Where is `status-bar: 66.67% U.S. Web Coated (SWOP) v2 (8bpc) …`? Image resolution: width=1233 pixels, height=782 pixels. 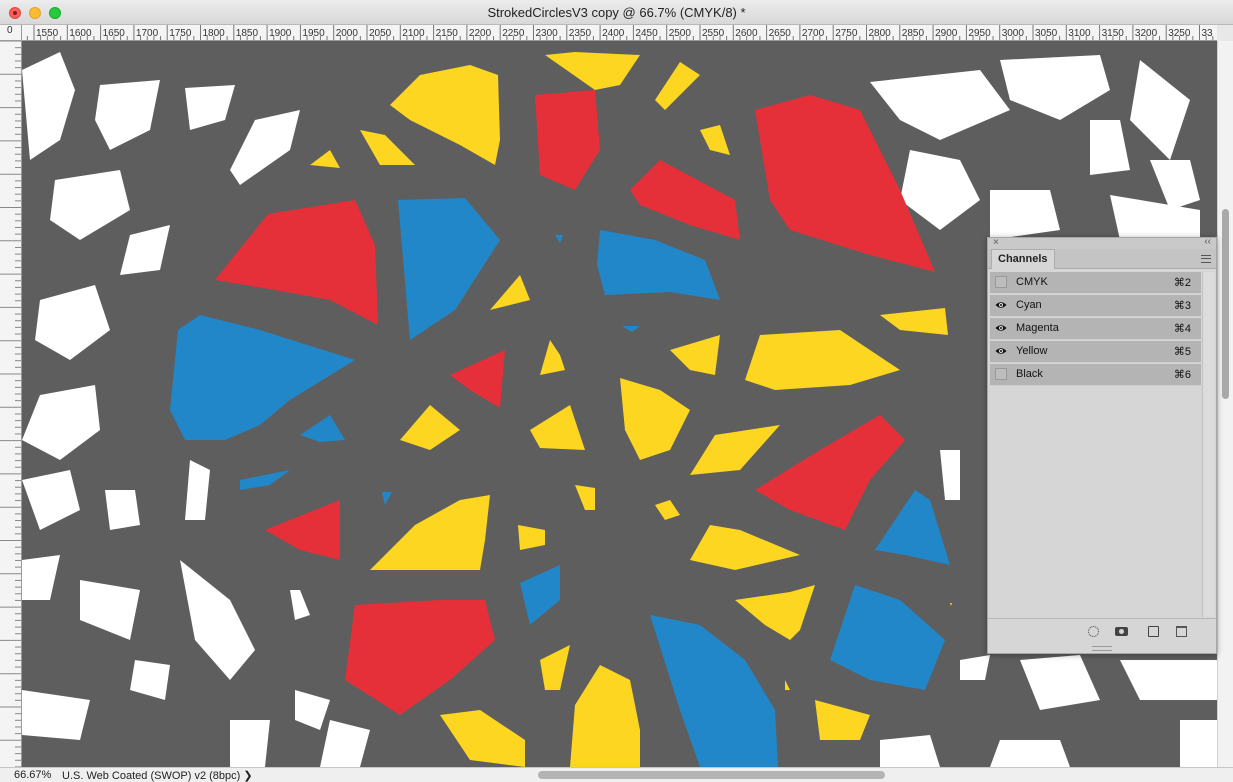
status-bar: 66.67% U.S. Web Coated (SWOP) v2 (8bpc) … is located at coordinates (616, 774).